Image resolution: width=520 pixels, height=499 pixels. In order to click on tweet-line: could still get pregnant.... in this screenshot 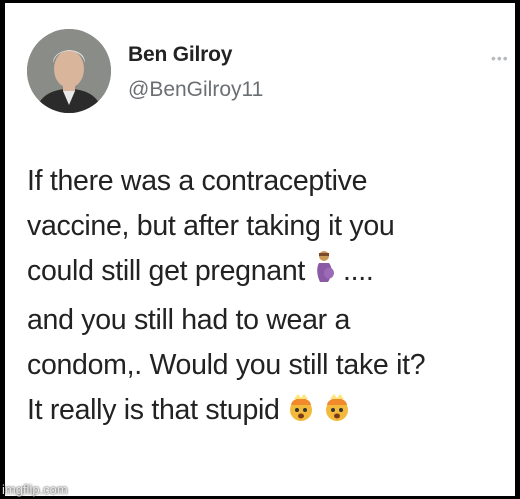, I will do `click(267, 273)`.